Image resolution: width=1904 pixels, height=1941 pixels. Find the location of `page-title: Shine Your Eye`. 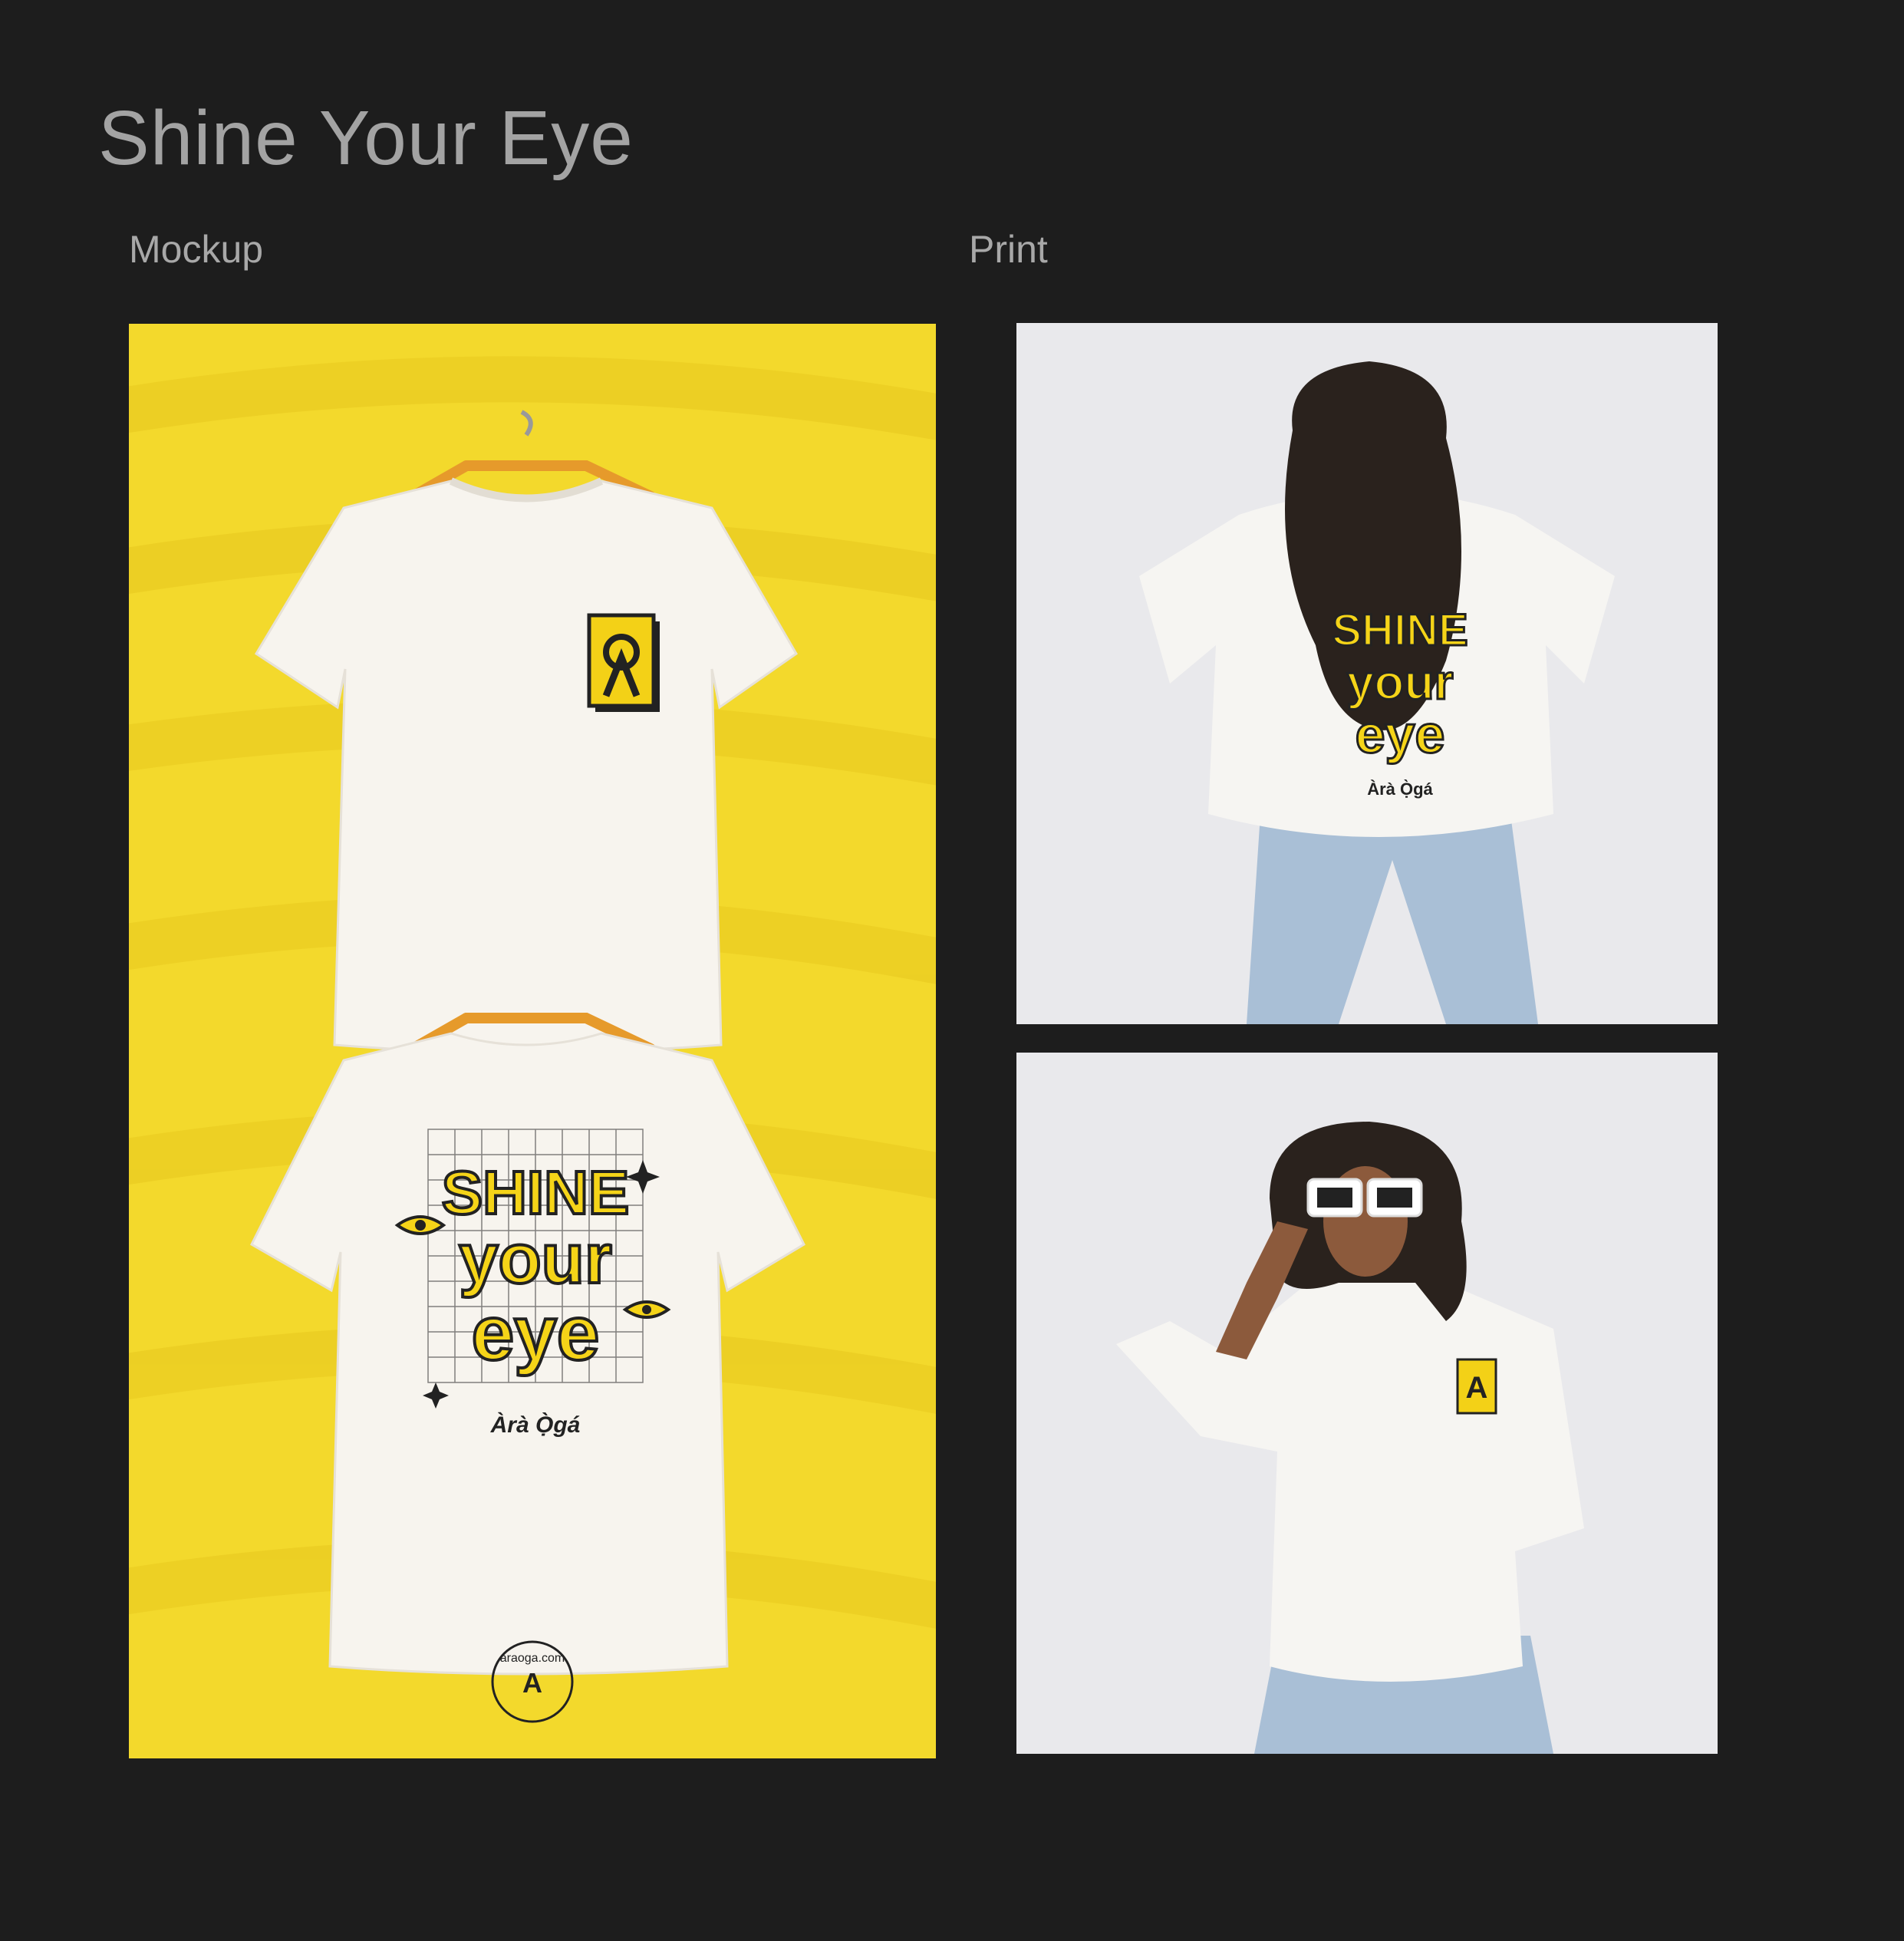

page-title: Shine Your Eye is located at coordinates (366, 138).